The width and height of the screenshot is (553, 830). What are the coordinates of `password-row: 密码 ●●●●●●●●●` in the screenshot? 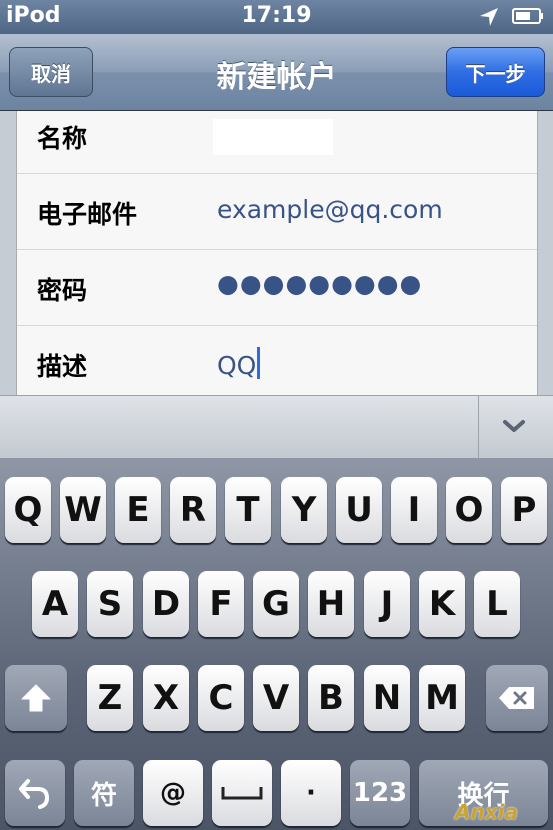 It's located at (277, 287).